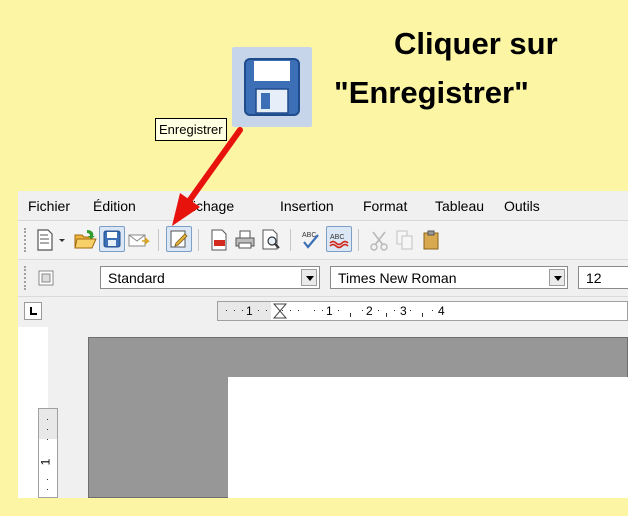 The height and width of the screenshot is (516, 628). What do you see at coordinates (385, 206) in the screenshot?
I see `menu-format: Format` at bounding box center [385, 206].